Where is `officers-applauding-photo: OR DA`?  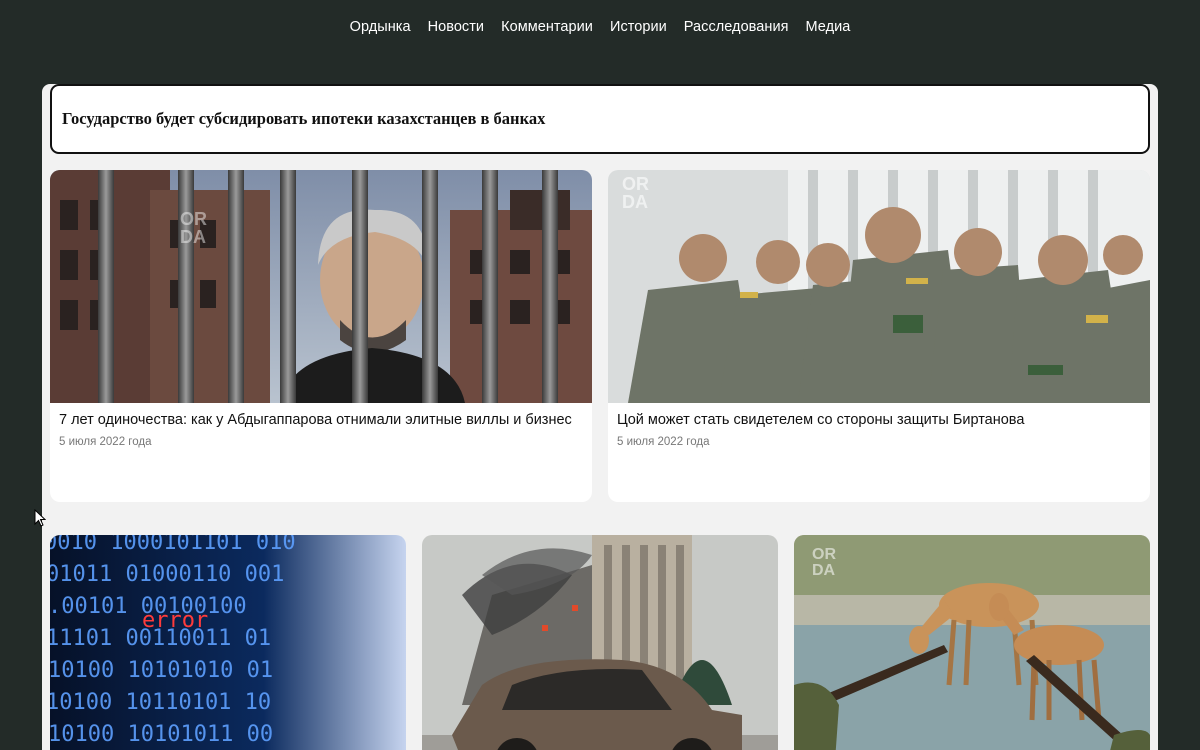 officers-applauding-photo: OR DA is located at coordinates (879, 286).